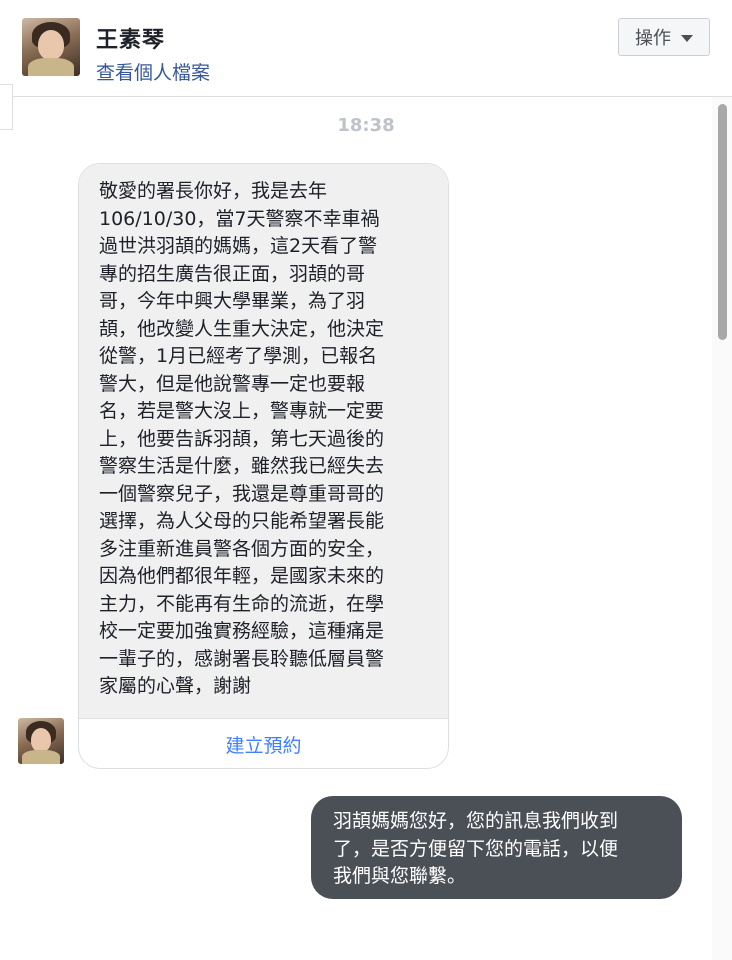 The height and width of the screenshot is (960, 732). What do you see at coordinates (242, 438) in the screenshot?
I see `message-line: 上，他要告訴羽頡，第七天過後的` at bounding box center [242, 438].